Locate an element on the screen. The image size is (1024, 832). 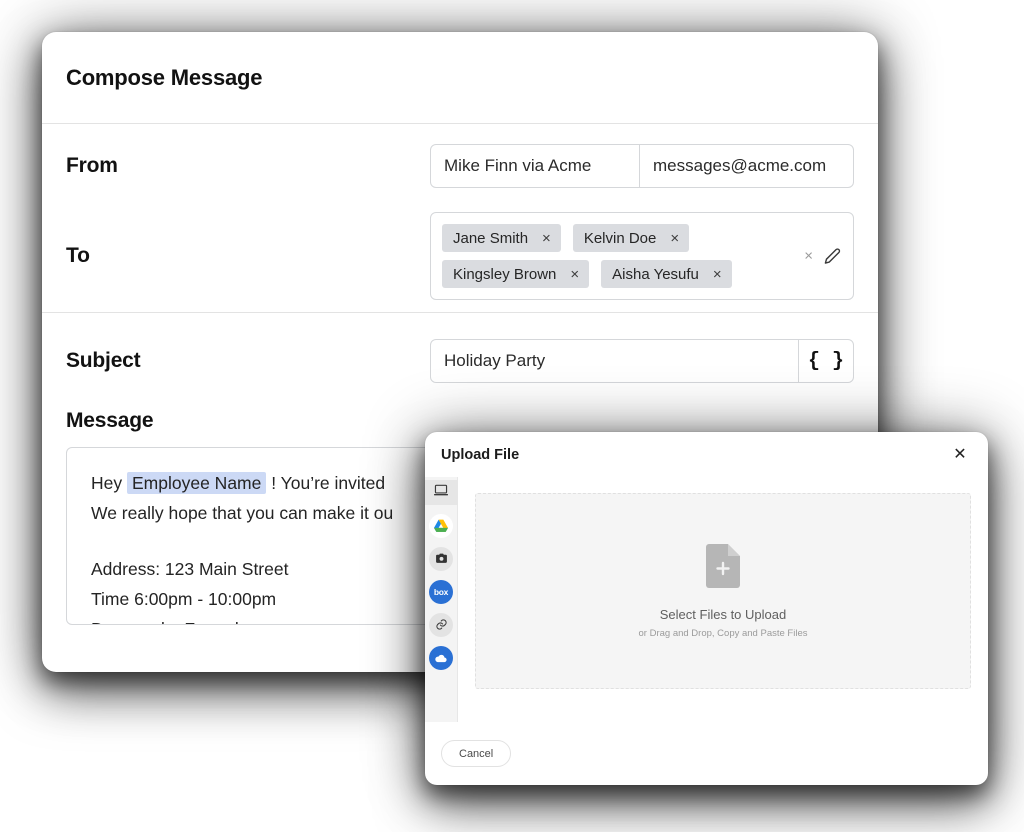
recipient-chip: Jane Smith × is located at coordinates (501, 238).